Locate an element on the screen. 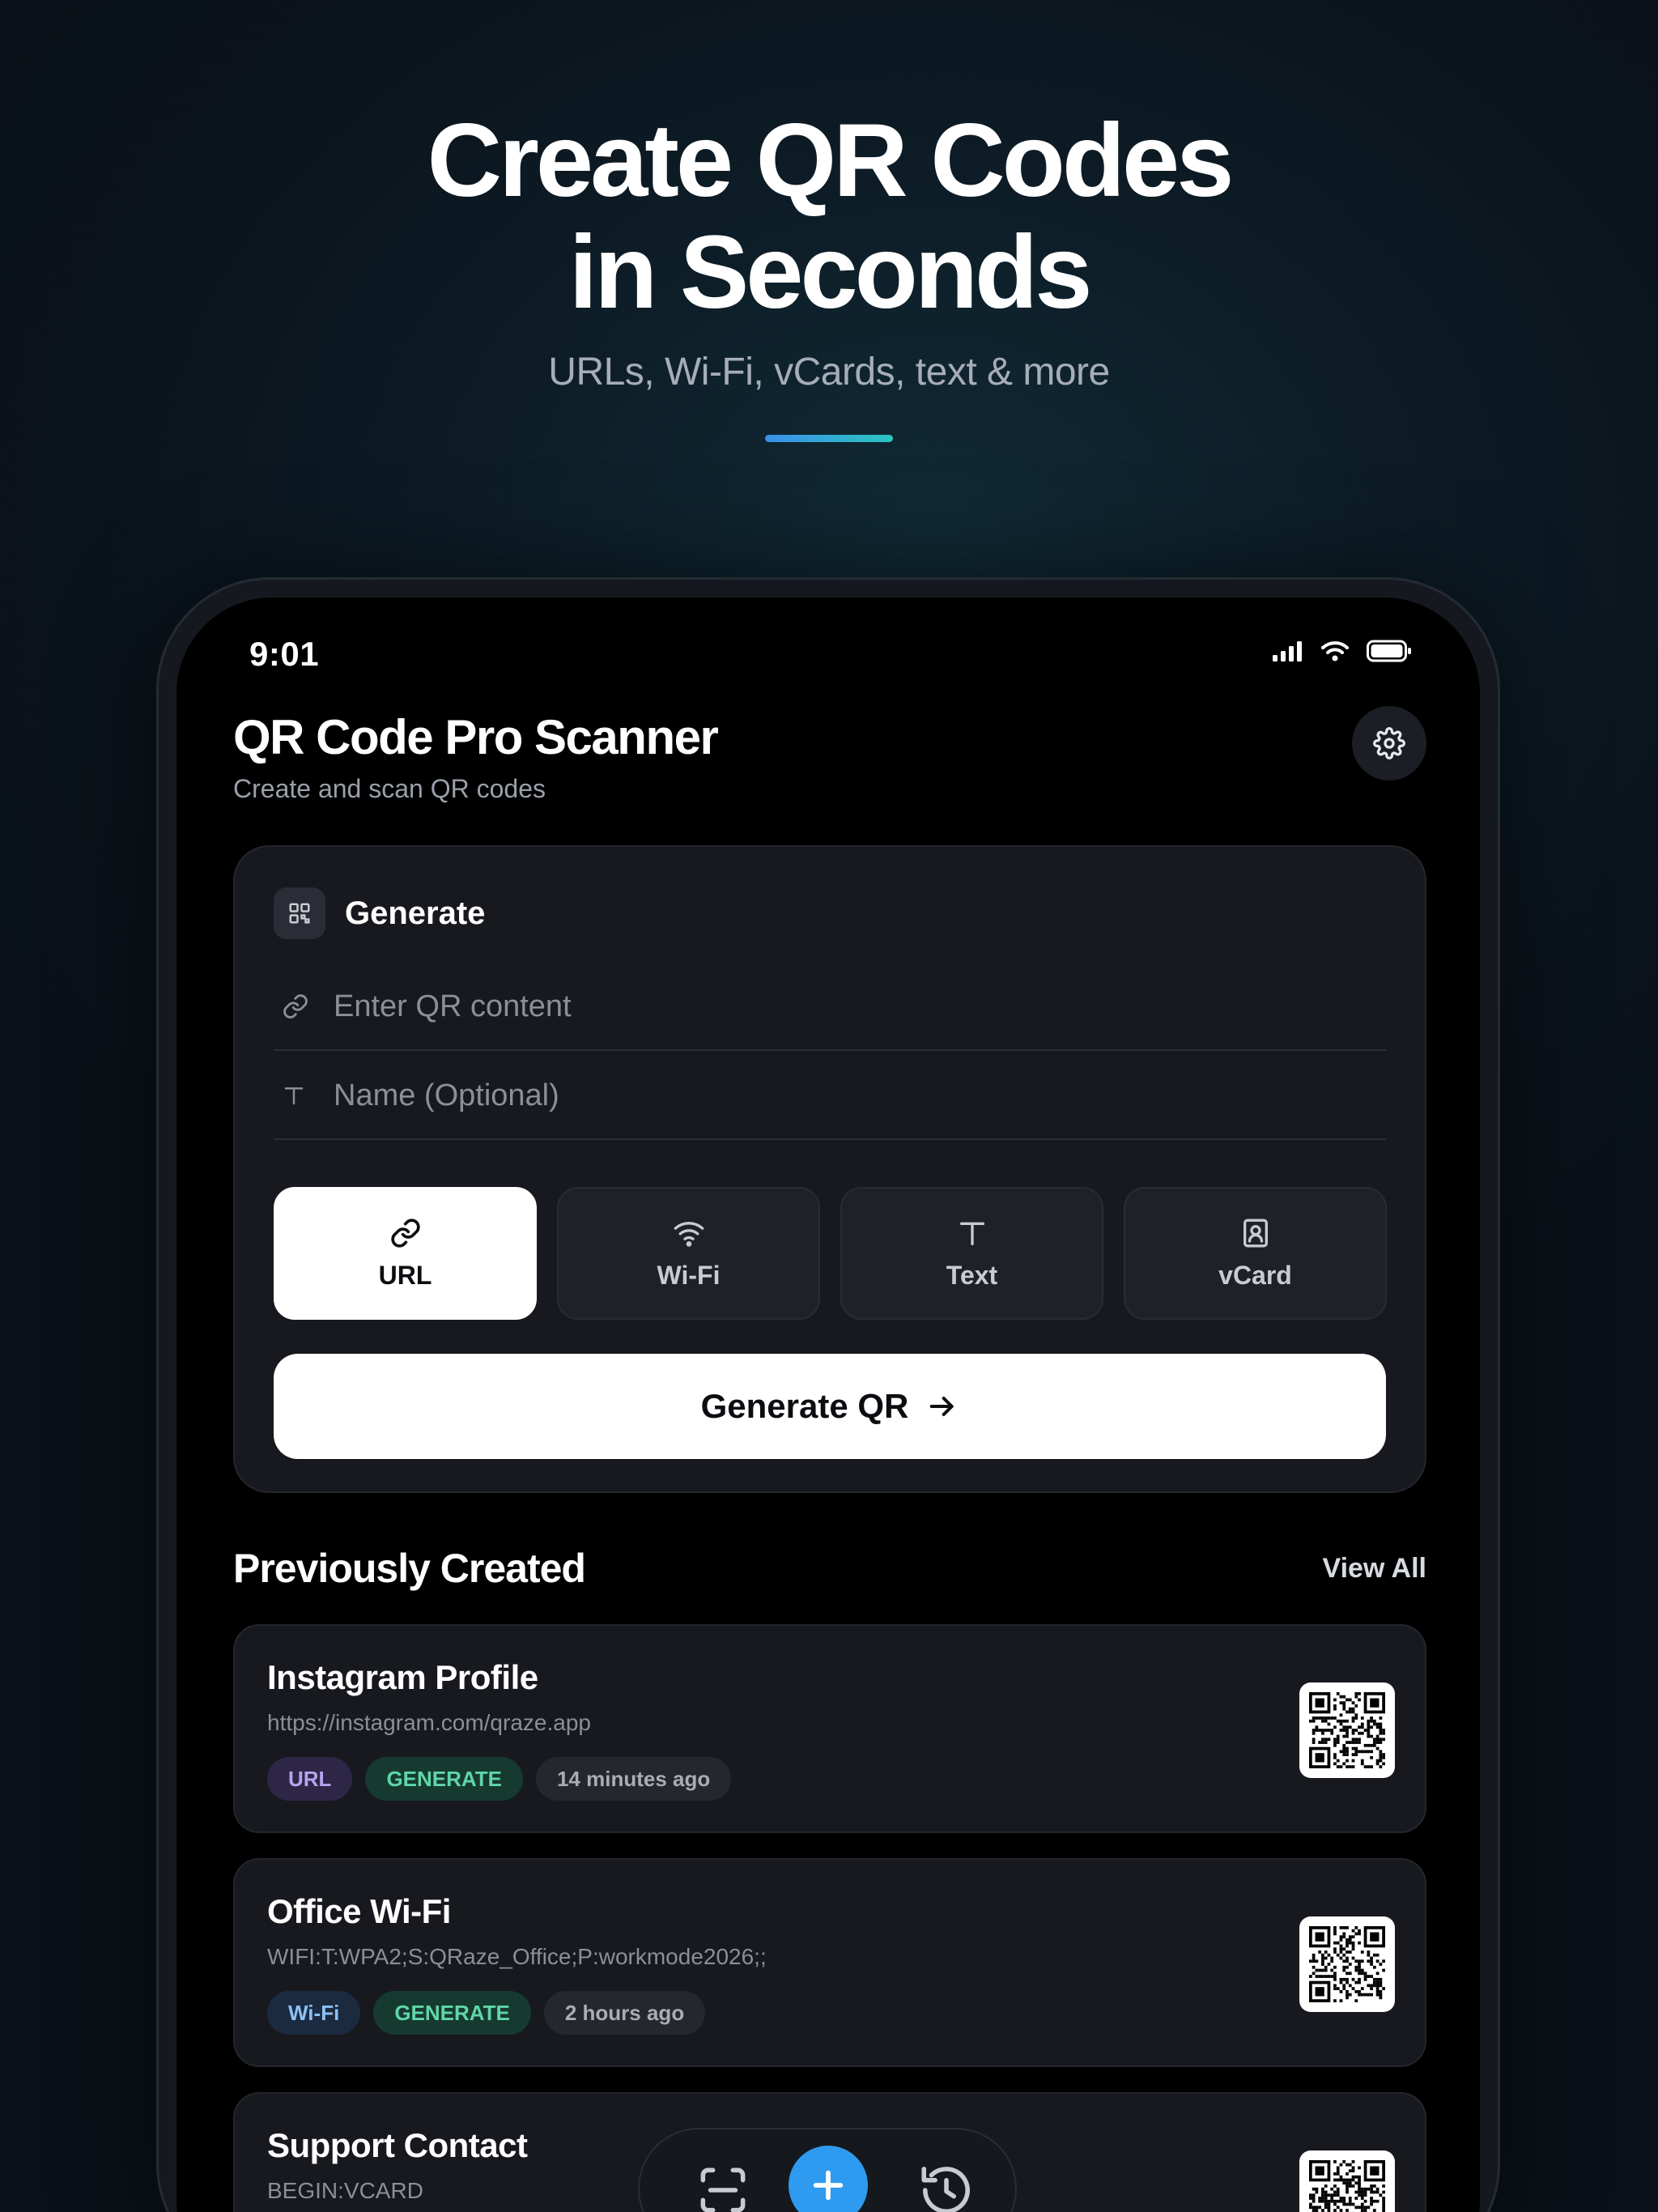  type-url-button: URL is located at coordinates (405, 1254).